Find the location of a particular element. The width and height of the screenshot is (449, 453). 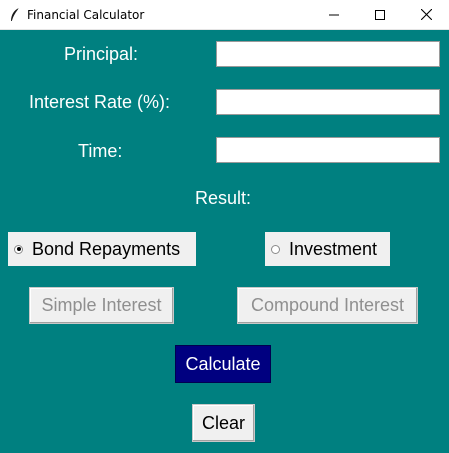

clear-button: Clear is located at coordinates (223, 423).